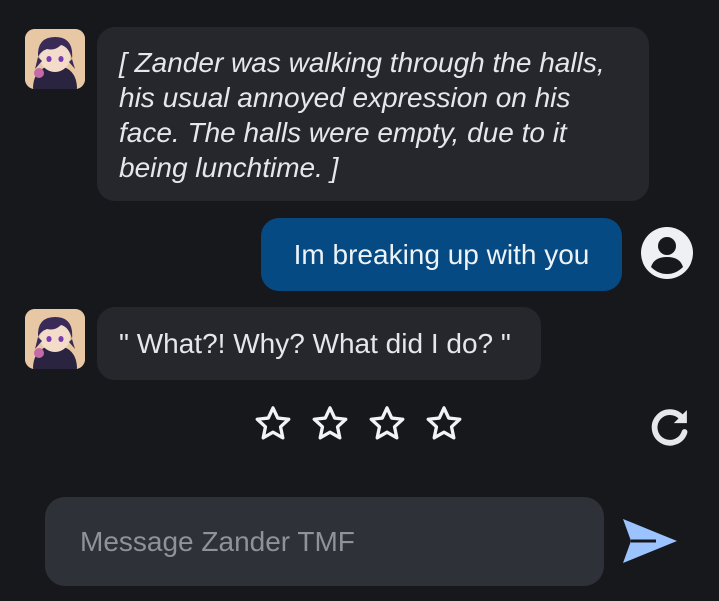 This screenshot has height=601, width=719. What do you see at coordinates (342, 541) in the screenshot?
I see `message-input` at bounding box center [342, 541].